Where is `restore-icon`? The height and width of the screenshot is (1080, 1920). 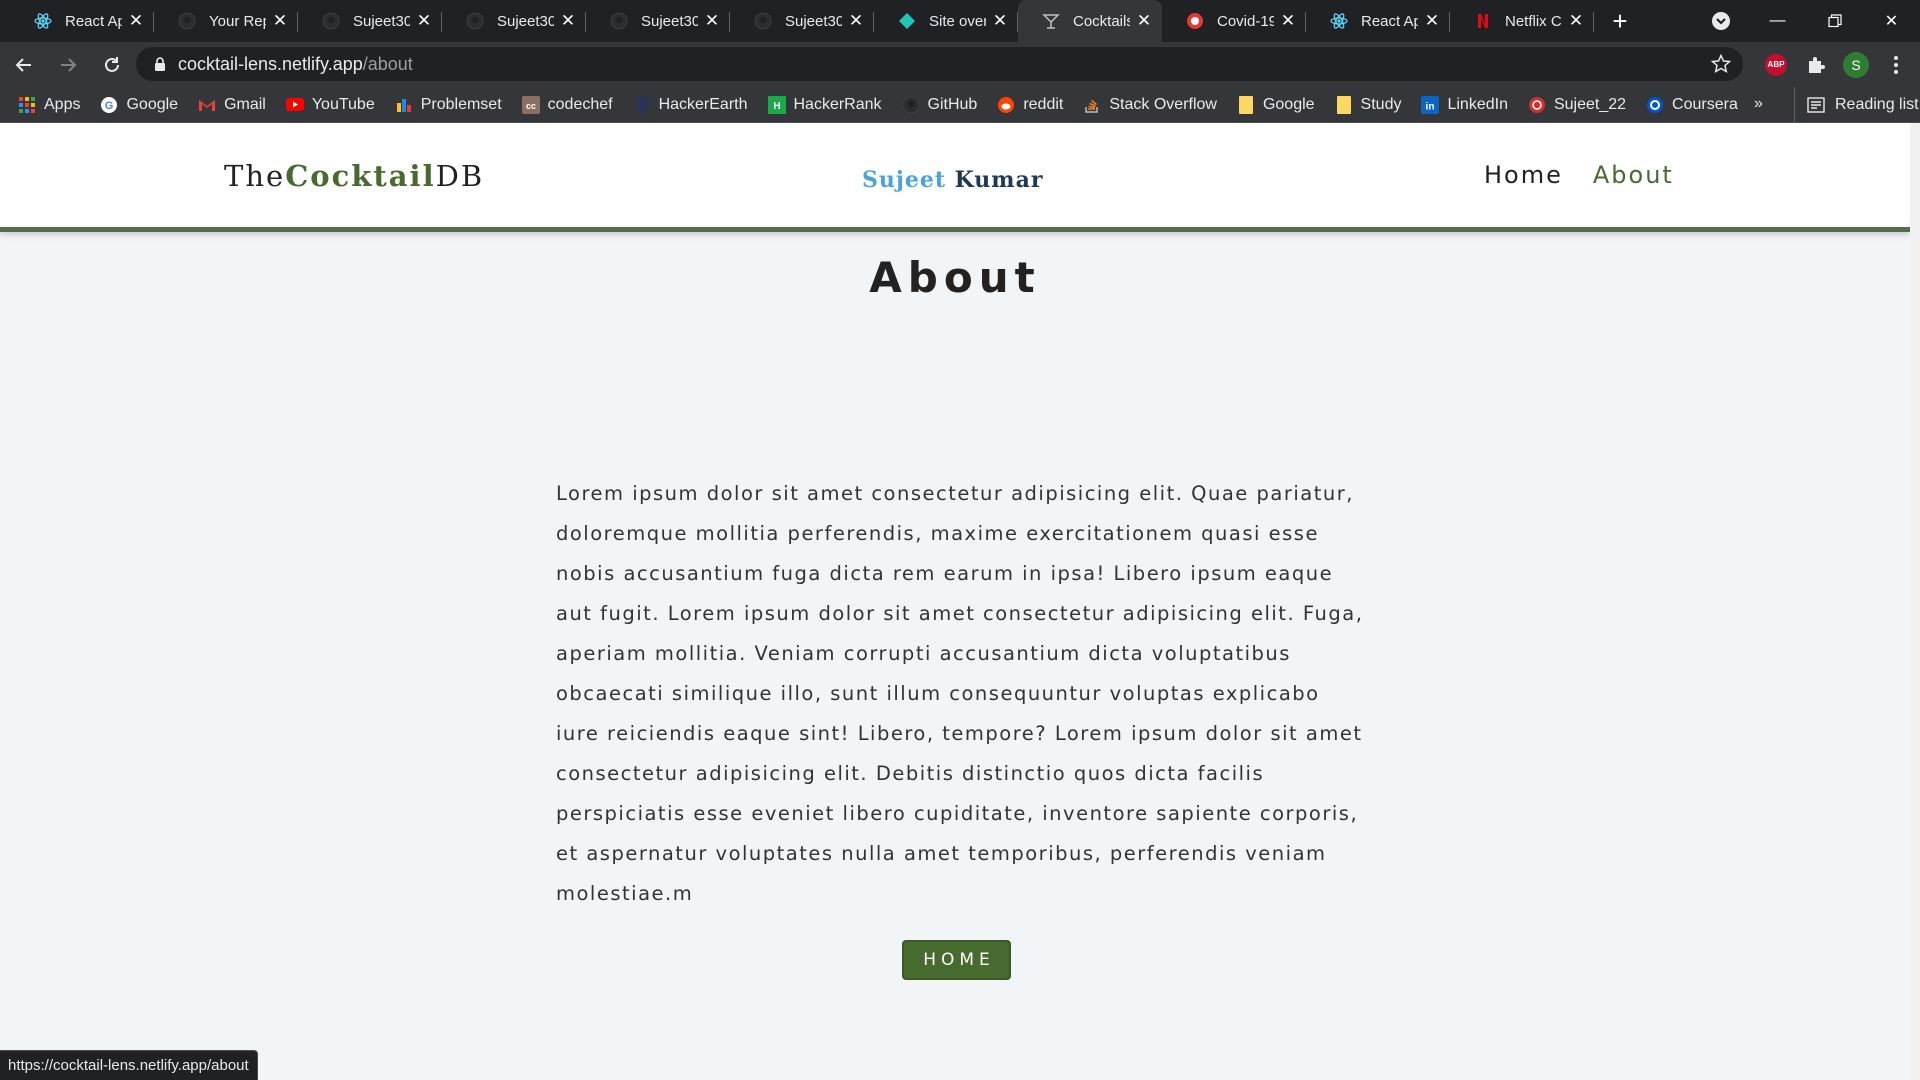
restore-icon is located at coordinates (1834, 21).